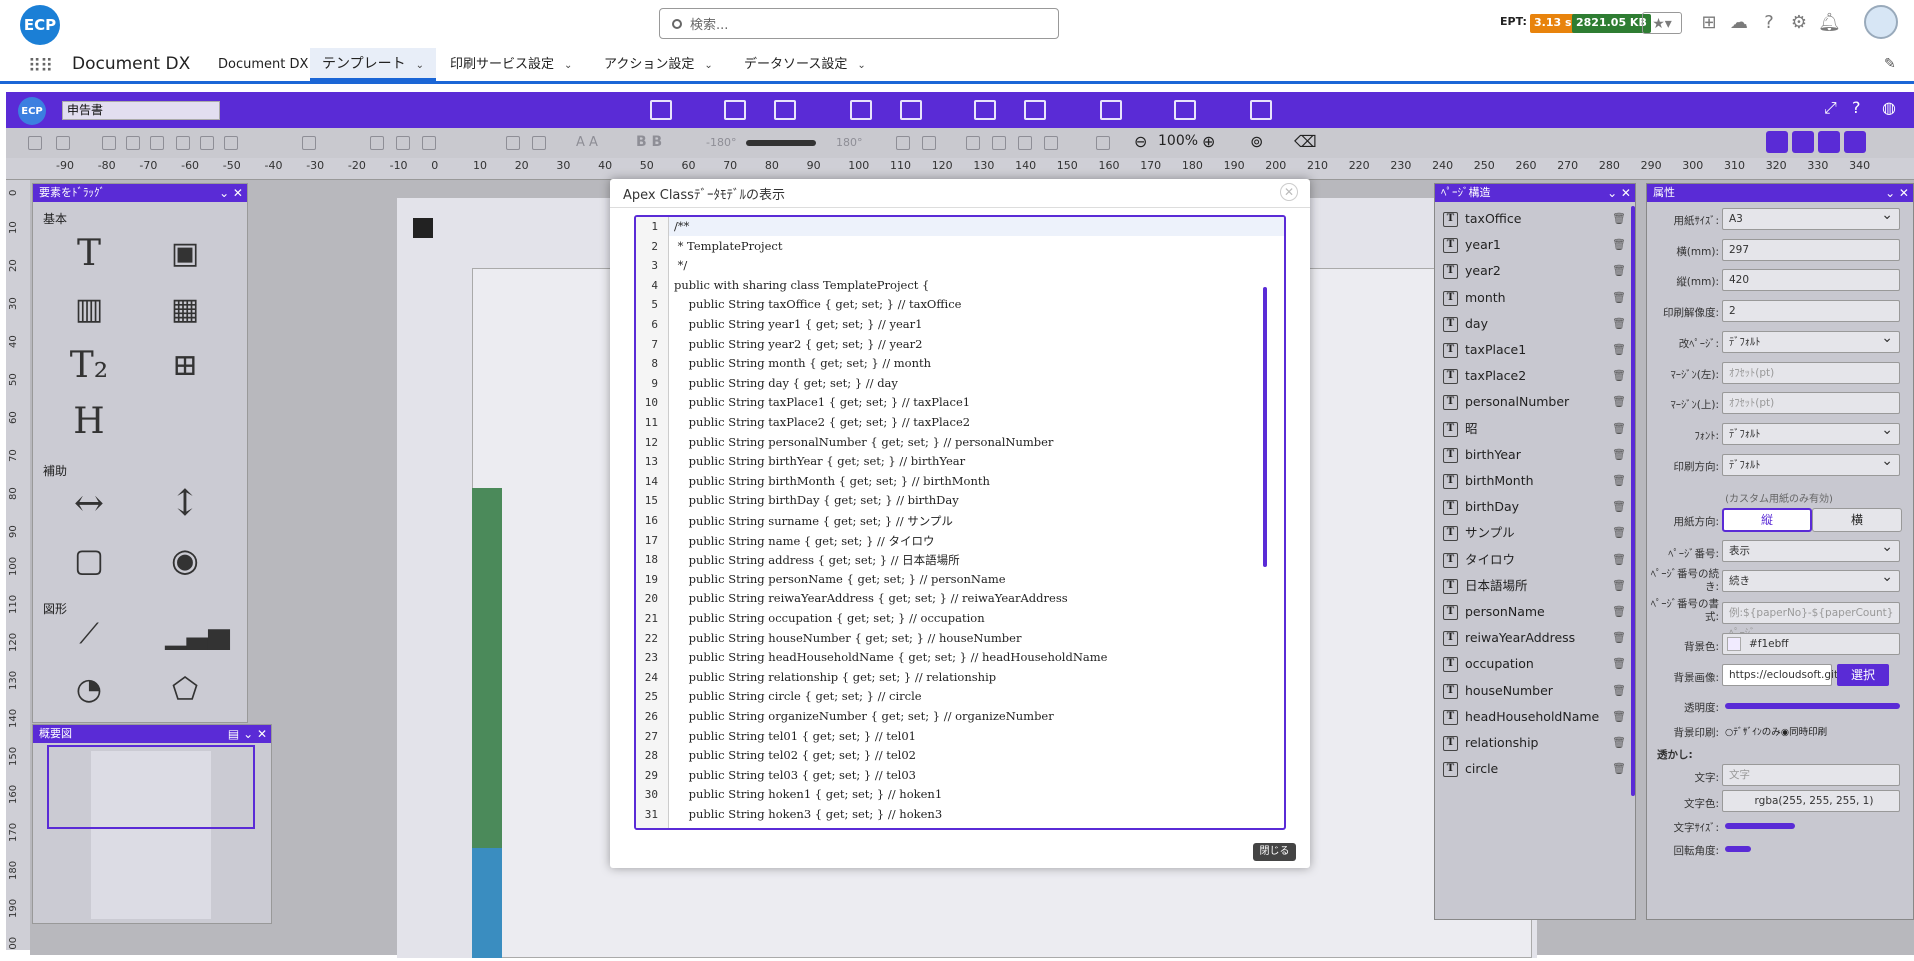 Image resolution: width=1914 pixels, height=961 pixels. Describe the element at coordinates (861, 110) in the screenshot. I see `table-icon` at that location.